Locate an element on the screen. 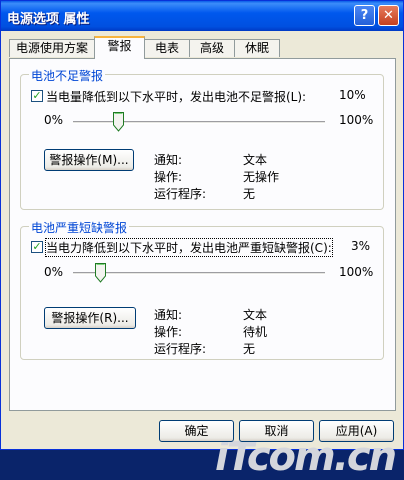 This screenshot has width=404, height=480. low-battery-checkbox-label: 当电量降低到以下水平时，发出电池不足警报(L): is located at coordinates (176, 96).